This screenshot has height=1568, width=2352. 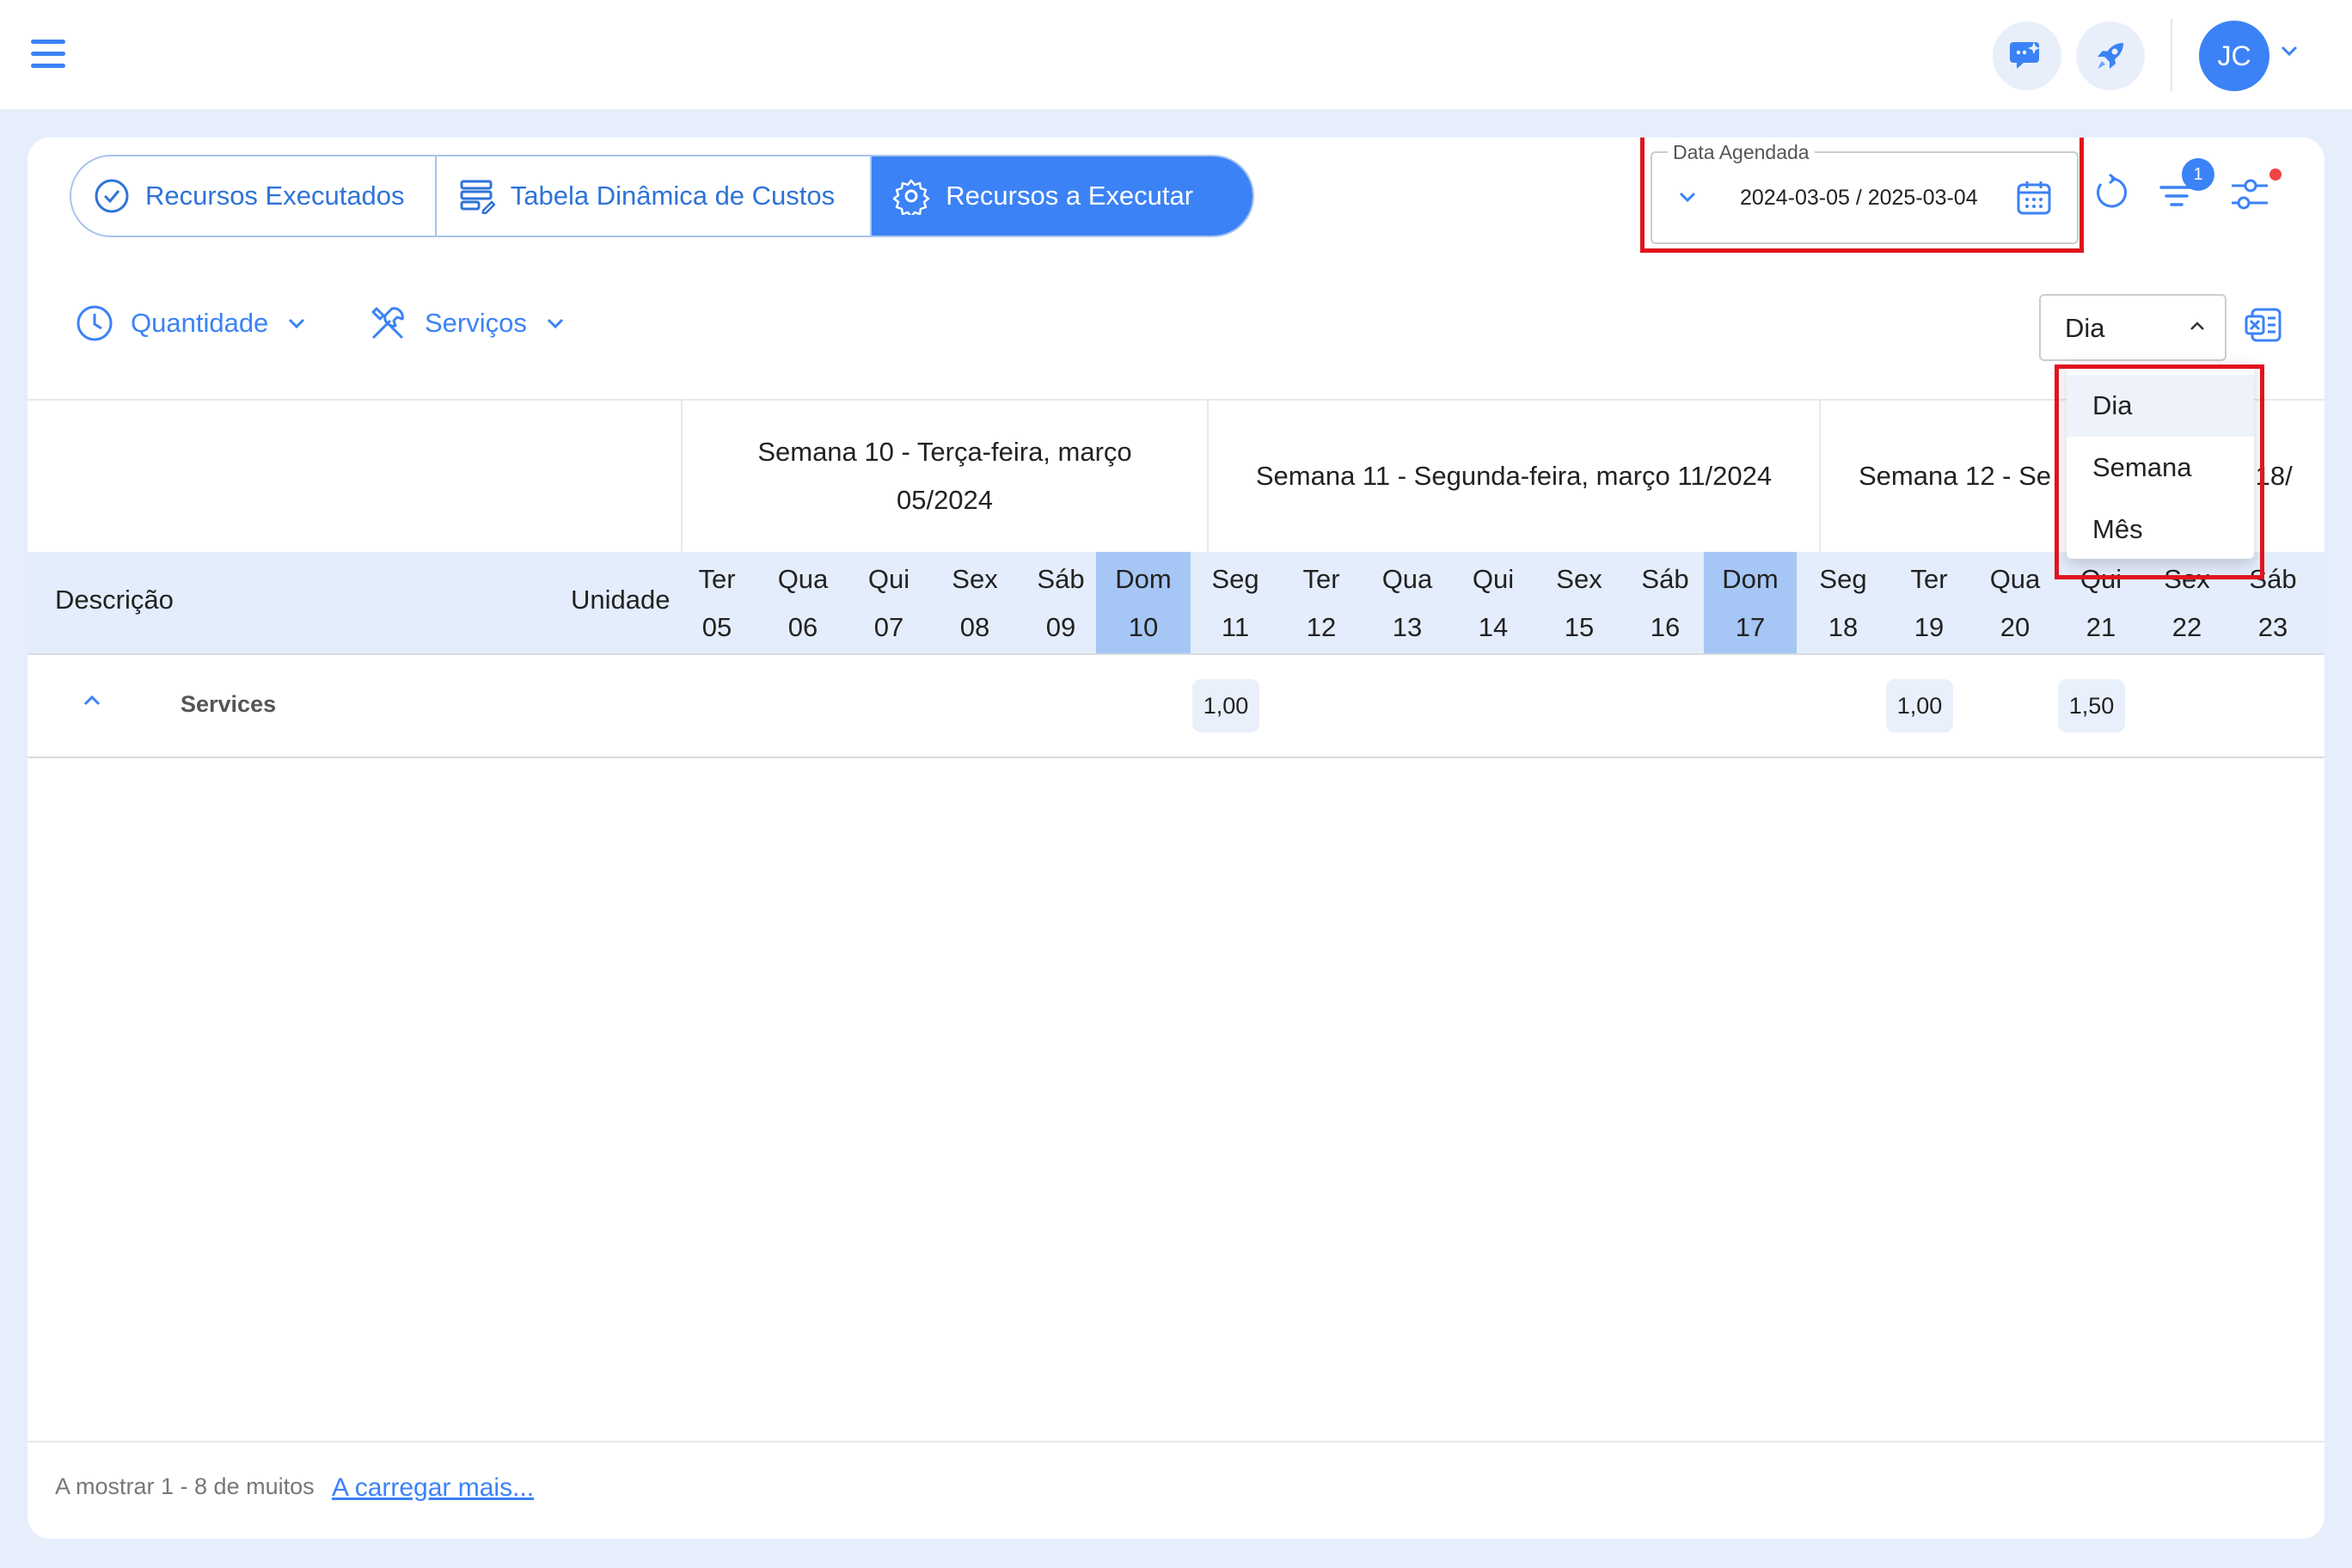 What do you see at coordinates (2101, 602) in the screenshot?
I see `day-column-header: Qui 21` at bounding box center [2101, 602].